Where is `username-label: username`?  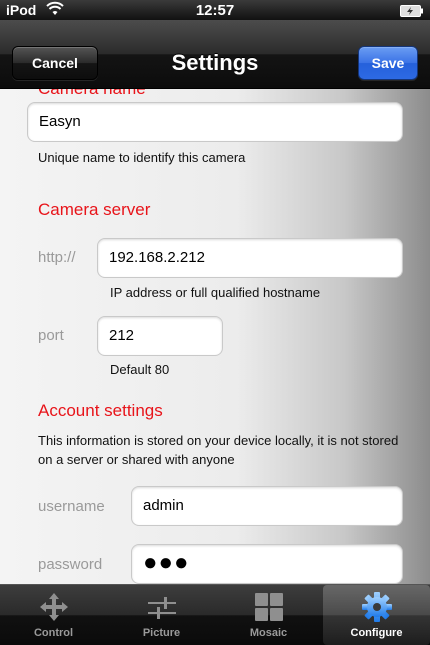
username-label: username is located at coordinates (71, 506).